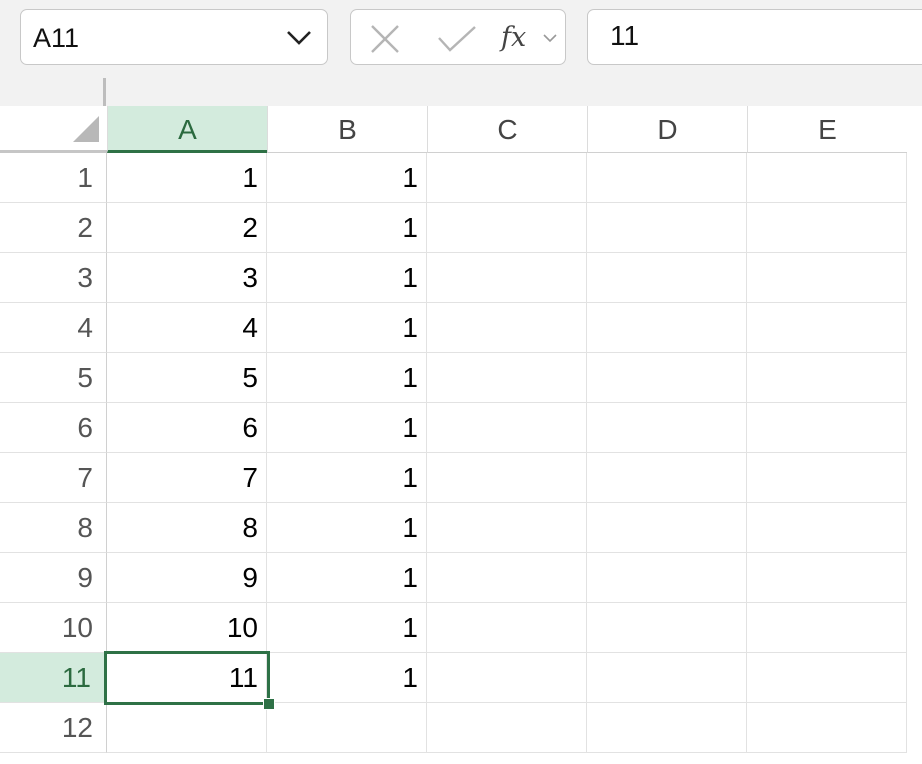  What do you see at coordinates (507, 428) in the screenshot?
I see `cell-c6` at bounding box center [507, 428].